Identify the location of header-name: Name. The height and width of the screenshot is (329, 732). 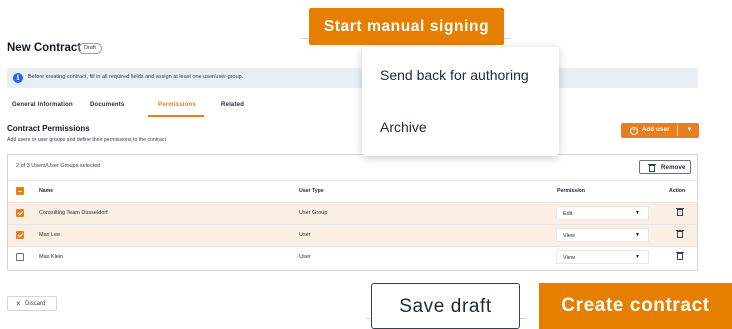
(46, 191).